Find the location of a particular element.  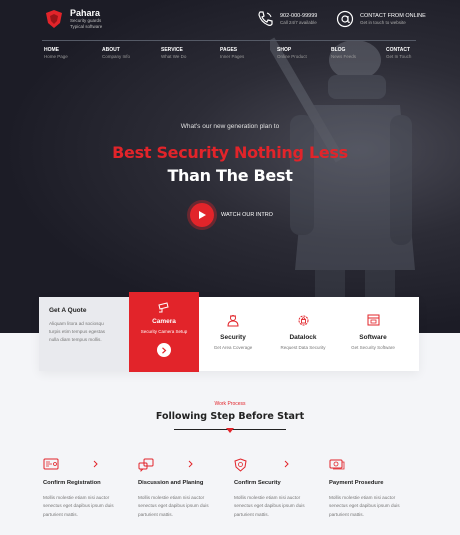

play-video-button is located at coordinates (202, 215).